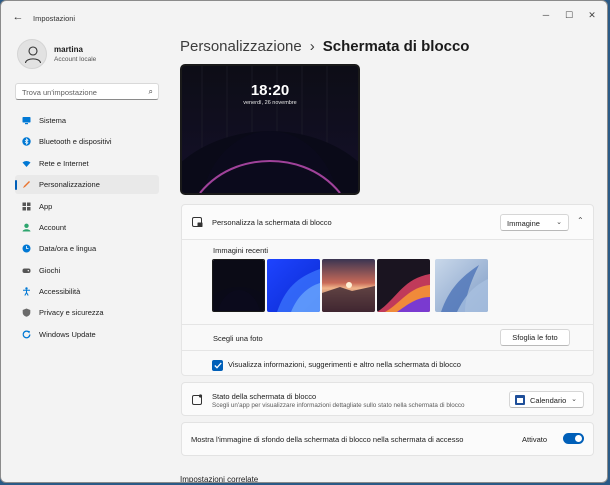 This screenshot has width=610, height=485. I want to click on browse-photos-button: Sfoglia le foto, so click(535, 337).